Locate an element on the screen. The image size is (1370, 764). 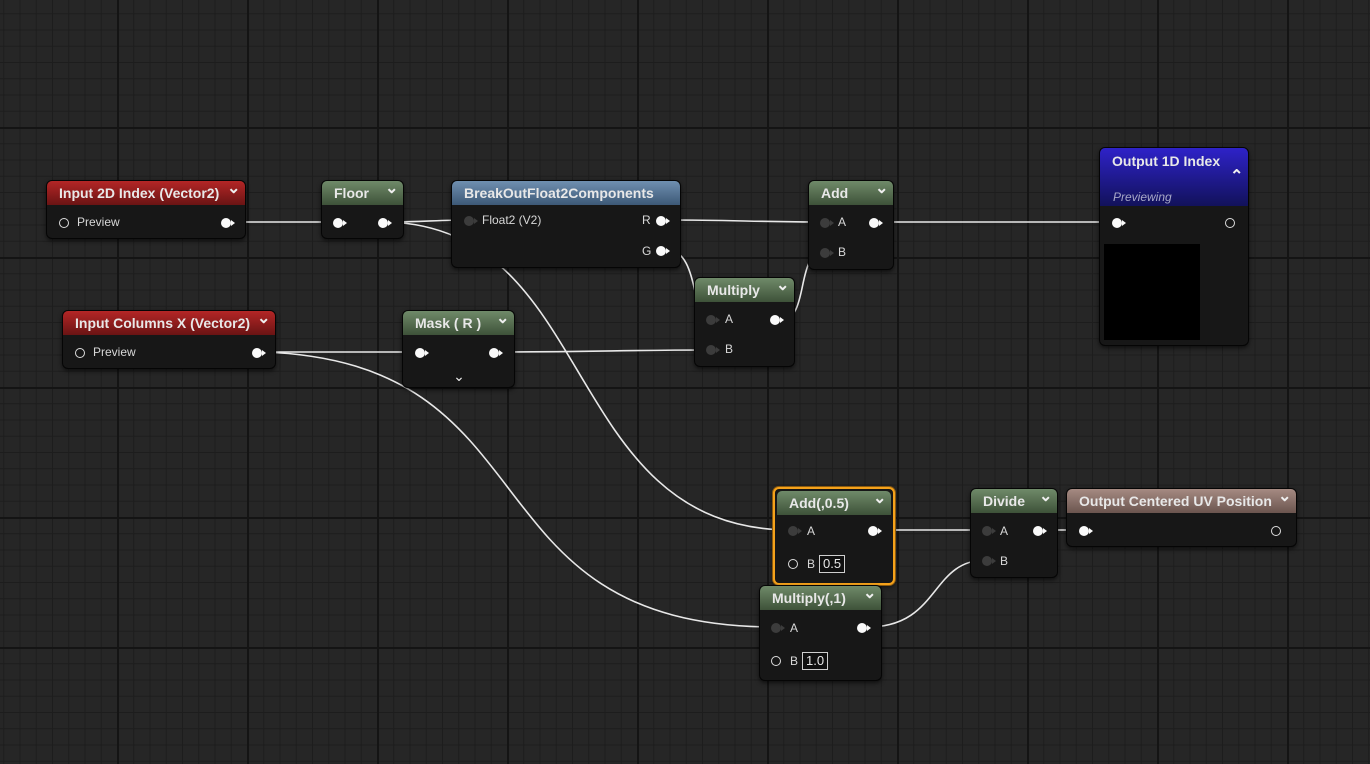
node-header: Input Columns X (Vector2) is located at coordinates (169, 323).